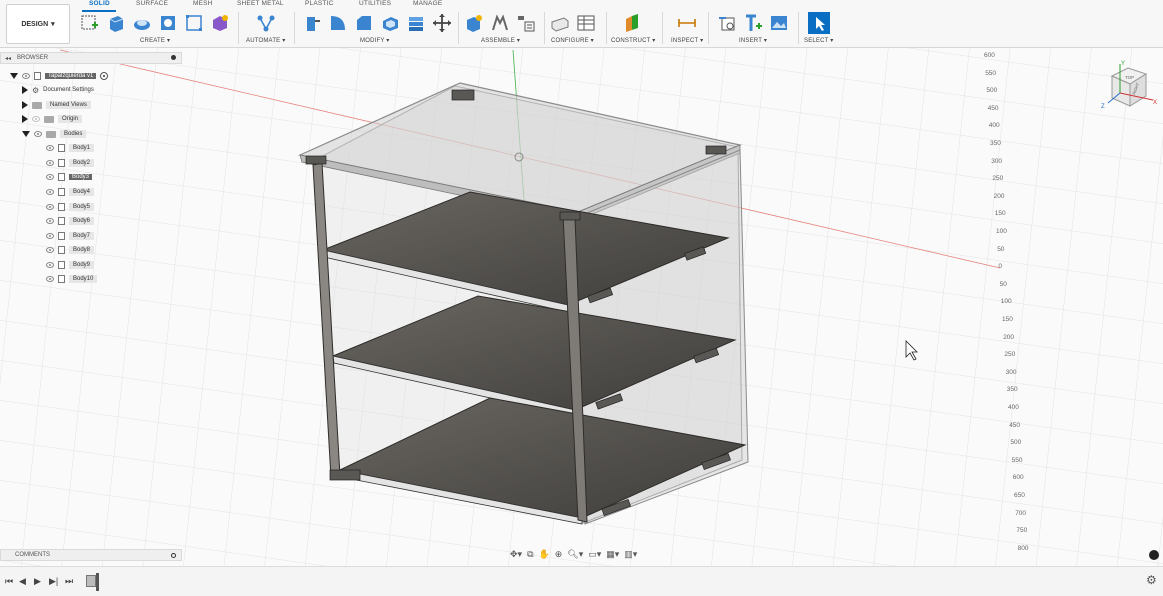 The height and width of the screenshot is (596, 1163). Describe the element at coordinates (70, 236) in the screenshot. I see `body-row: Body7` at that location.